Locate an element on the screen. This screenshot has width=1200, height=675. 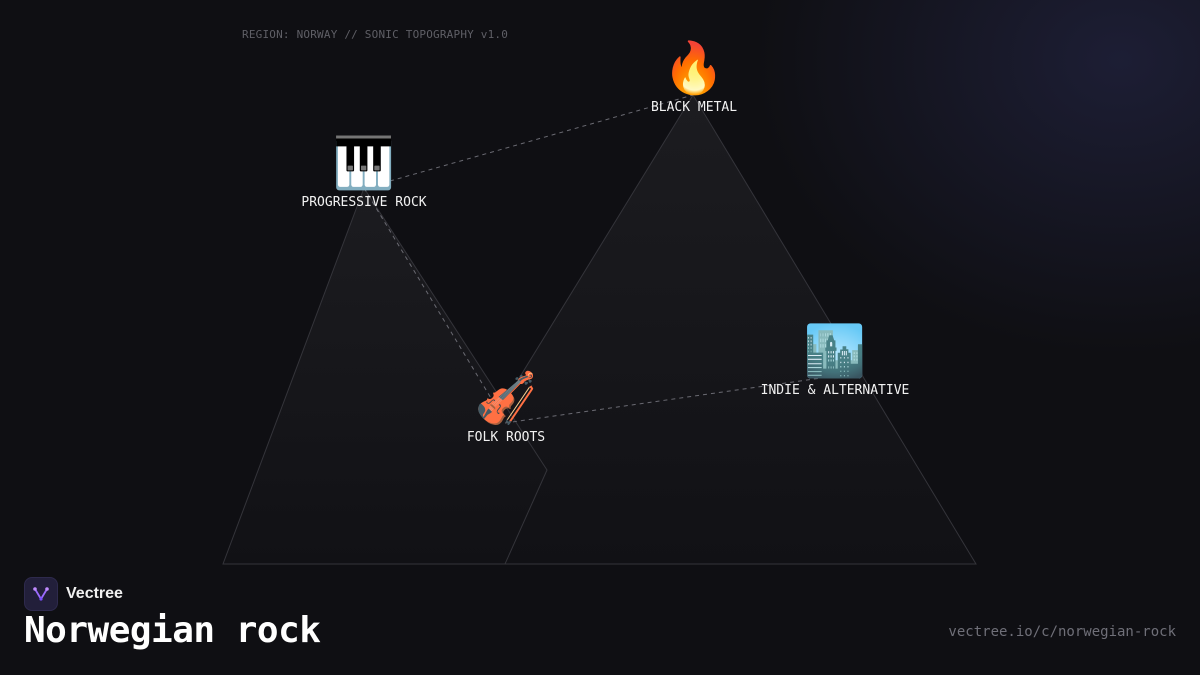
fire-icon: 🔥 is located at coordinates (694, 68).